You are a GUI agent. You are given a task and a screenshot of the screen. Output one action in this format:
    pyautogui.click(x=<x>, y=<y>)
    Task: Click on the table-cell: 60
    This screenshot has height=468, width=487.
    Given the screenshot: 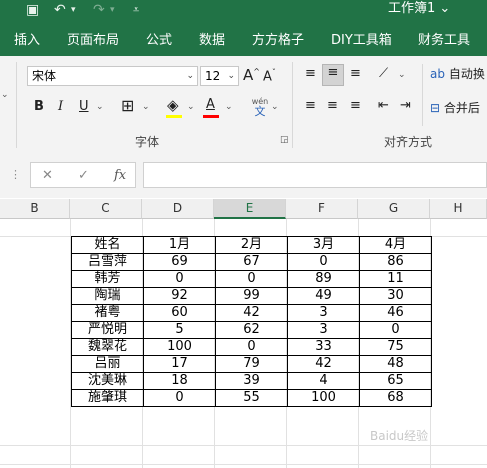 What is the action you would take?
    pyautogui.click(x=179, y=313)
    